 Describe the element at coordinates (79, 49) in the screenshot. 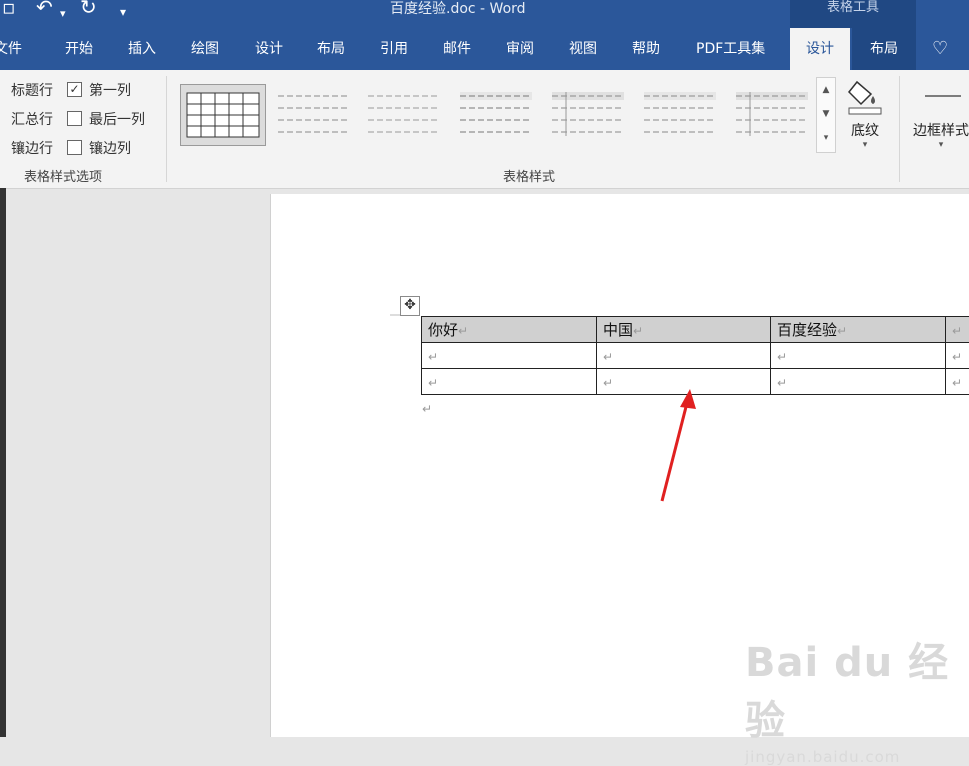

I see `tab-home: 开始` at that location.